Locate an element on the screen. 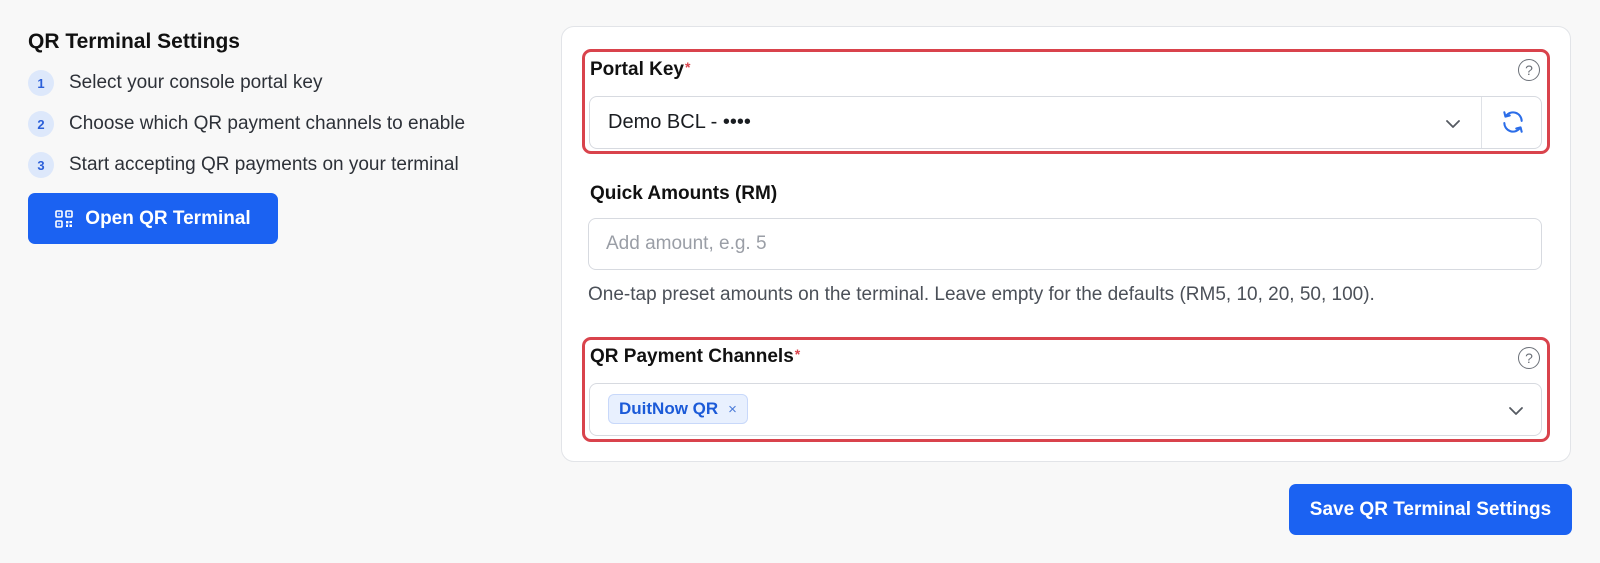 This screenshot has height=563, width=1600. step-number-badge: 3 is located at coordinates (41, 165).